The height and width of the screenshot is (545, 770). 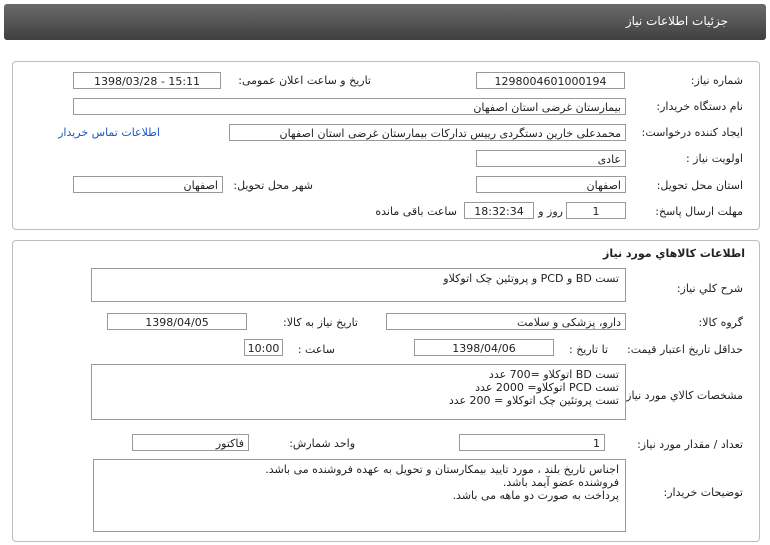 What do you see at coordinates (320, 322) in the screenshot?
I see `need-date-label: تاریخ نیاز به کالا:` at bounding box center [320, 322].